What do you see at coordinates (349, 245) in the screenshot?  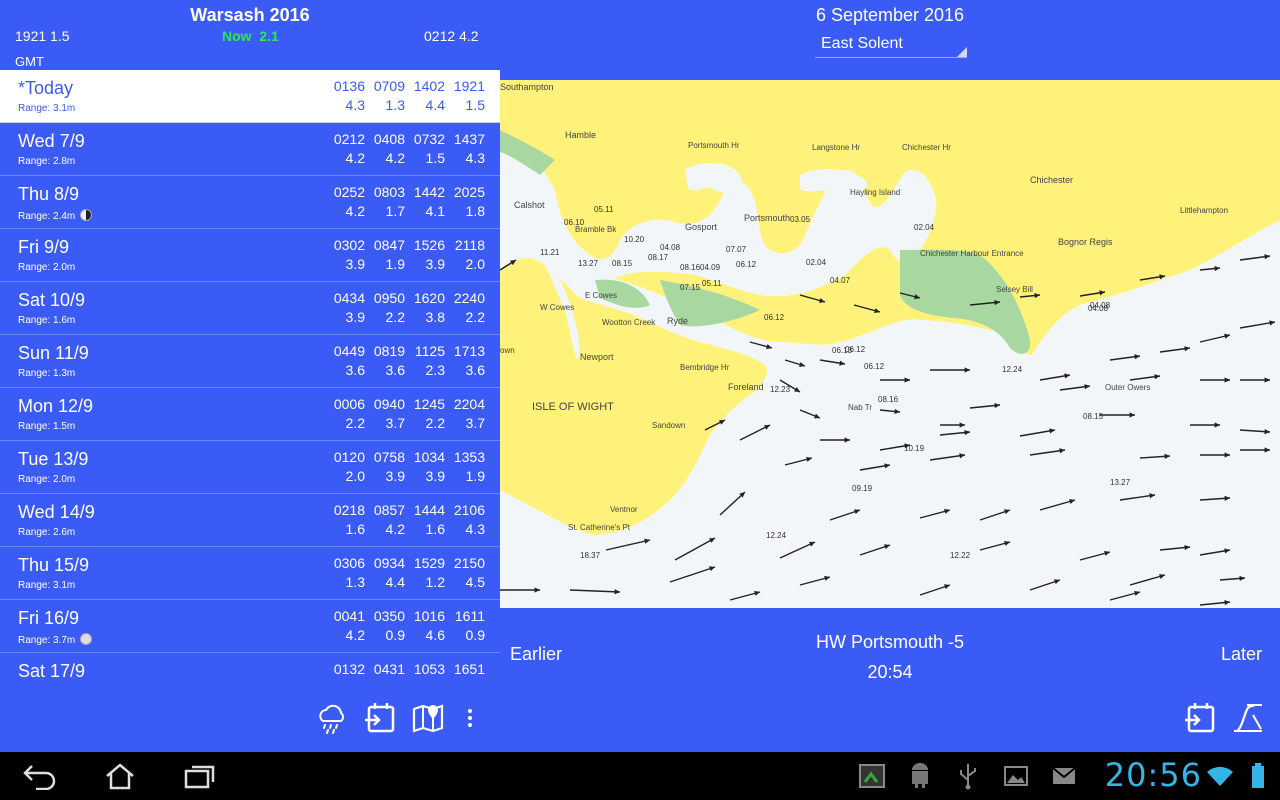 I see `tide-time: 0302` at bounding box center [349, 245].